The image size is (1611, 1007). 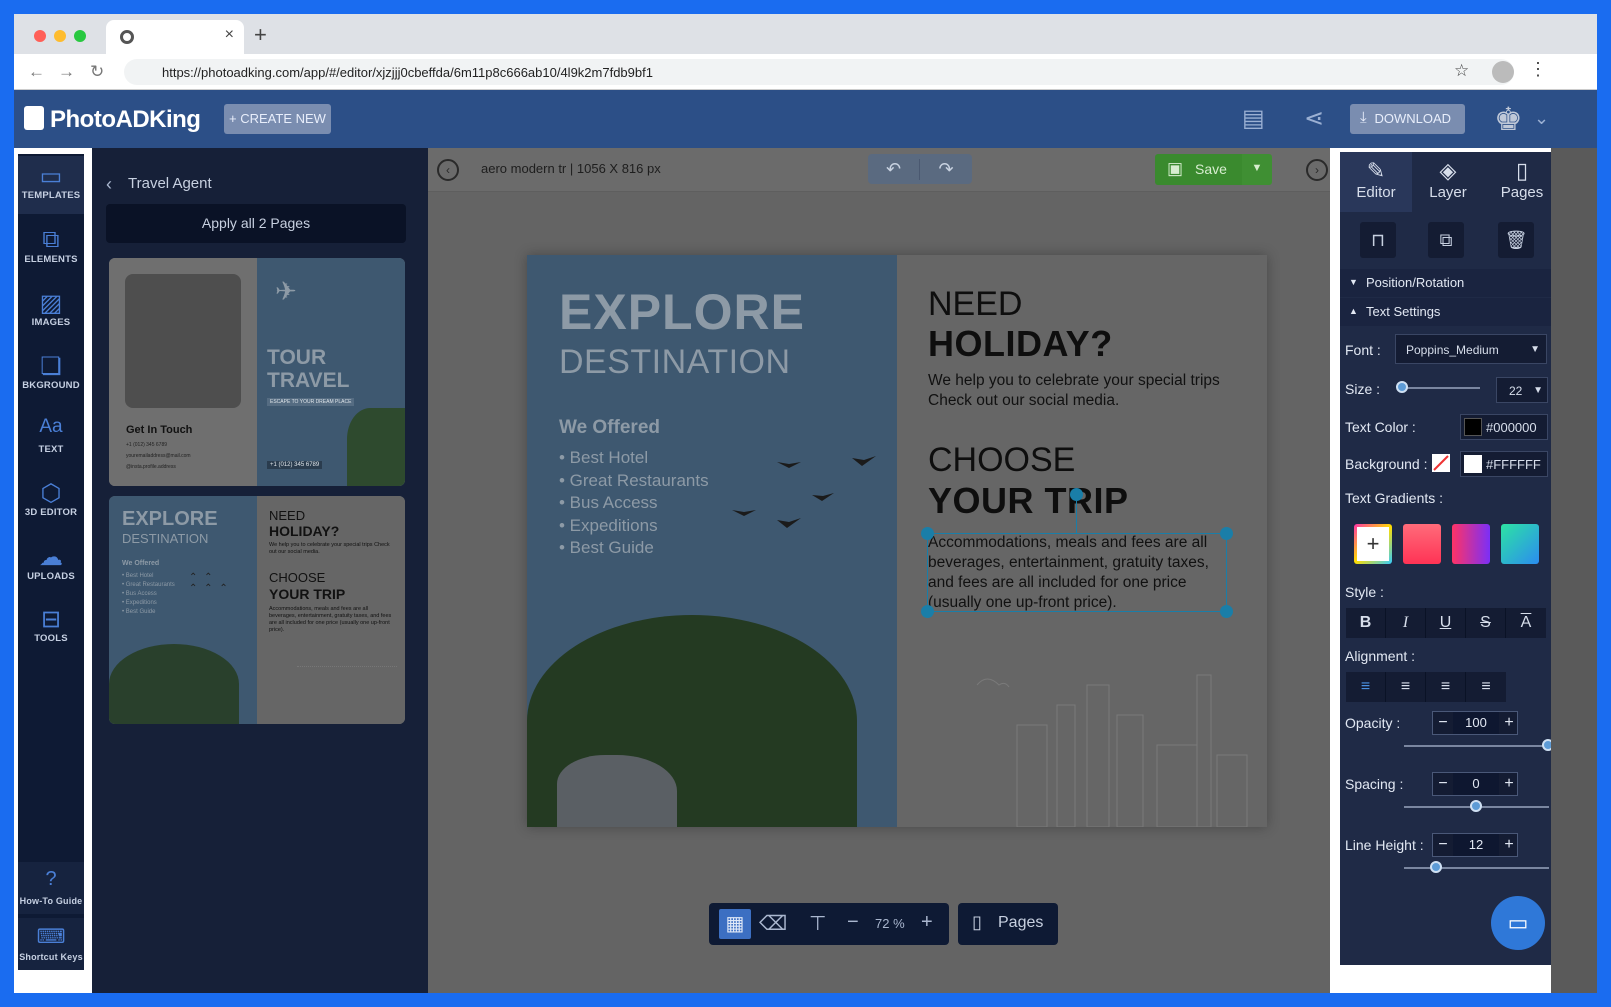 I want to click on redo-icon: ↷, so click(x=946, y=169).